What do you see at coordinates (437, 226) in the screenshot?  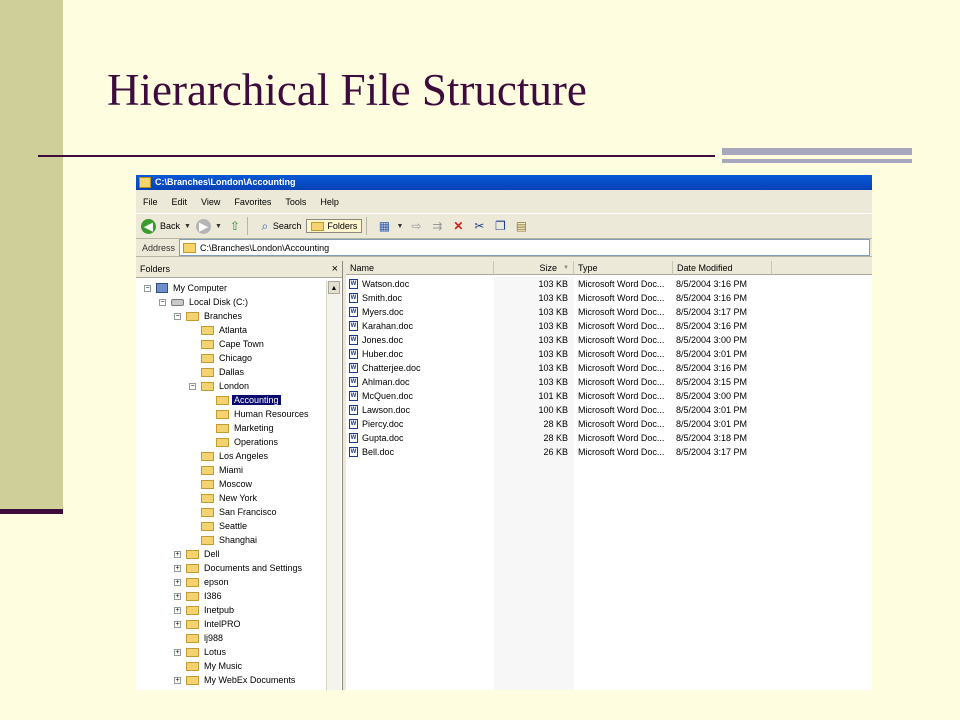 I see `copy-to-button: ⇉` at bounding box center [437, 226].